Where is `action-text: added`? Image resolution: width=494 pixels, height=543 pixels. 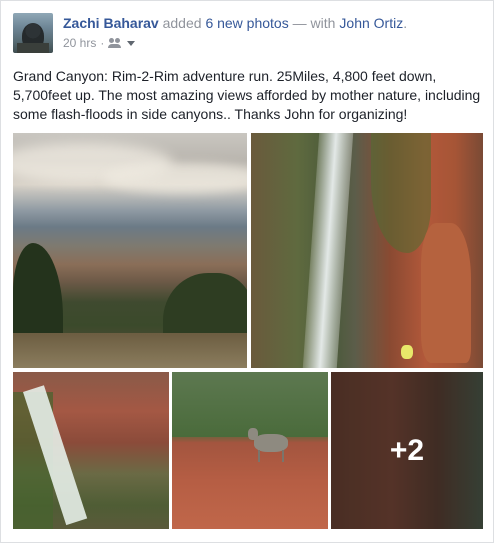 action-text: added is located at coordinates (182, 23).